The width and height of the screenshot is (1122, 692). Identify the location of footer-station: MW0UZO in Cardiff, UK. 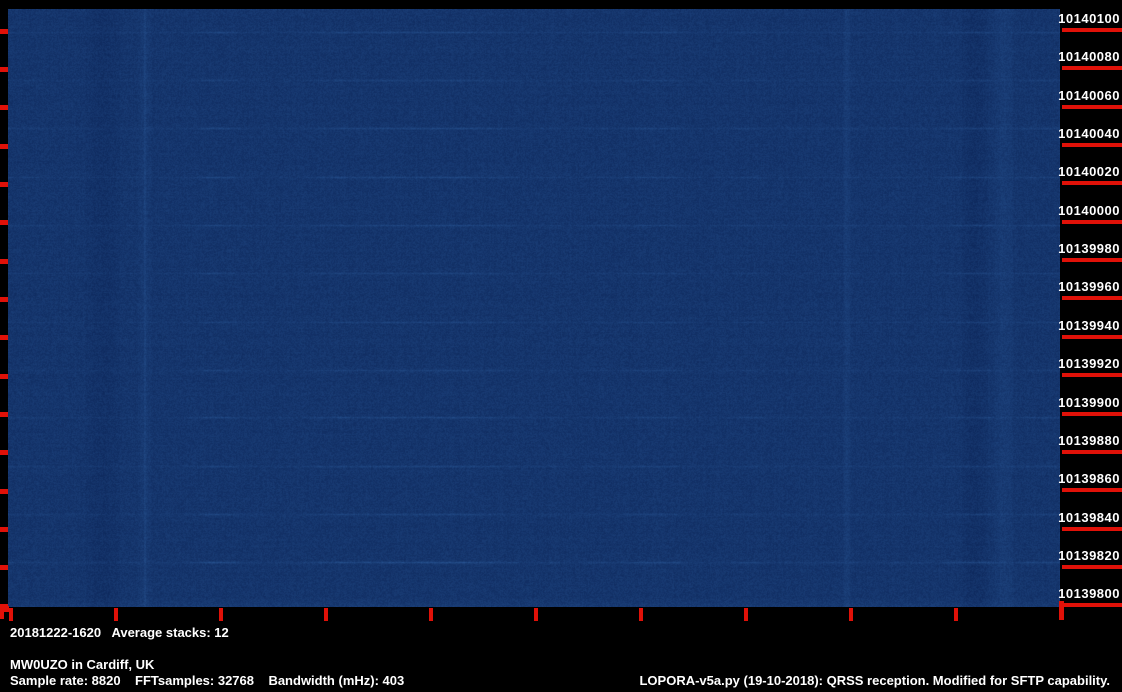
(82, 664).